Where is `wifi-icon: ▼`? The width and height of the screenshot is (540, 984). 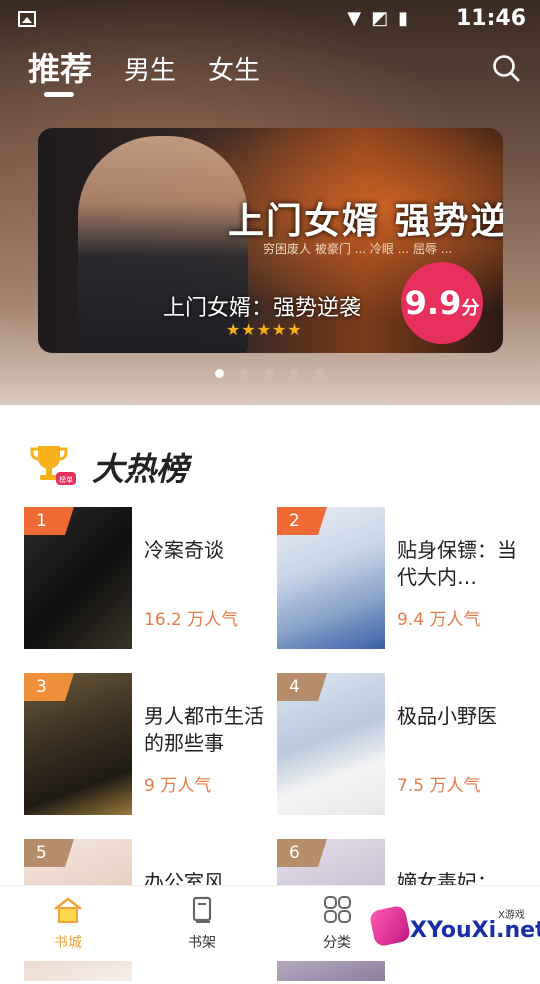 wifi-icon: ▼ is located at coordinates (359, 18).